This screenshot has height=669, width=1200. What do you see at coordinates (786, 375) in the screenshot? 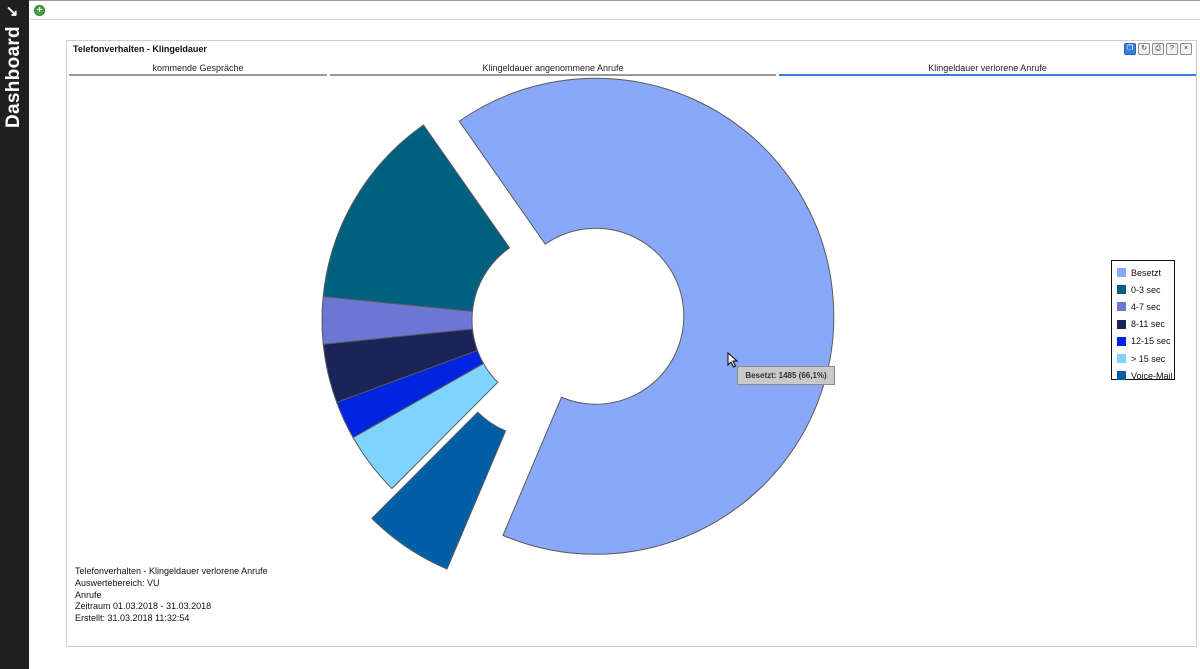
I see `chart-tooltip: Besetzt: 1485 (66,1%)` at bounding box center [786, 375].